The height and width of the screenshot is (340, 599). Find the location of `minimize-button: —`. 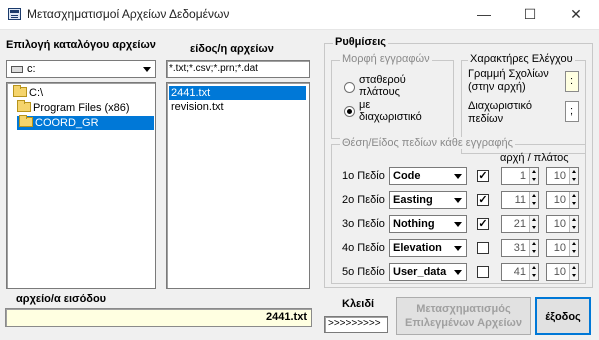

minimize-button: — is located at coordinates (484, 15).